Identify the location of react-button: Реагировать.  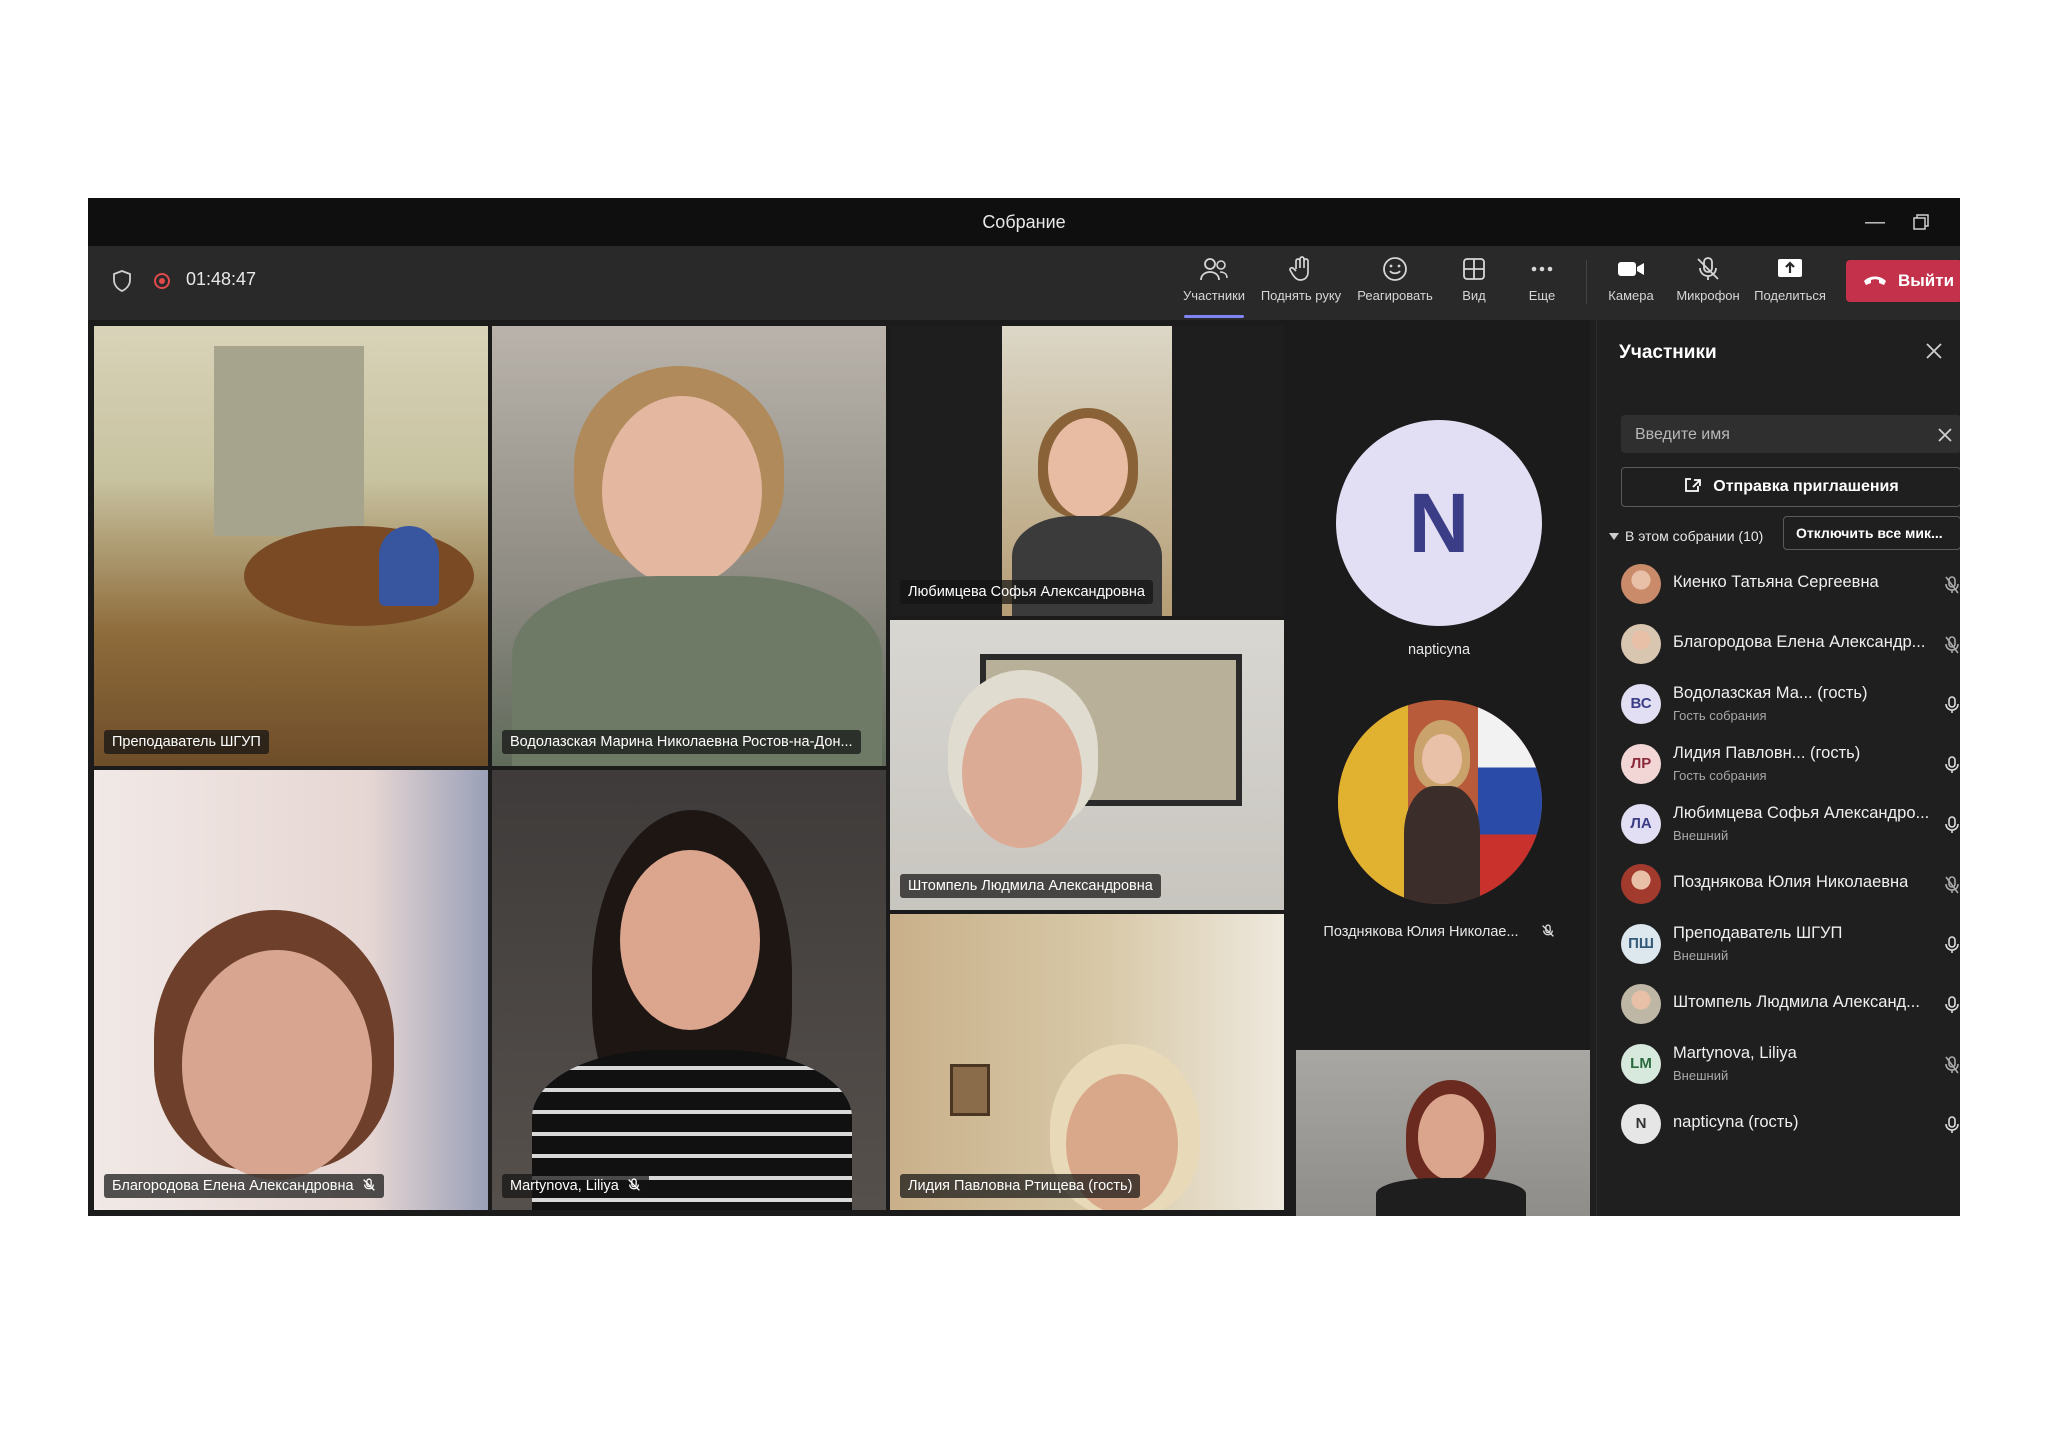
(1395, 285).